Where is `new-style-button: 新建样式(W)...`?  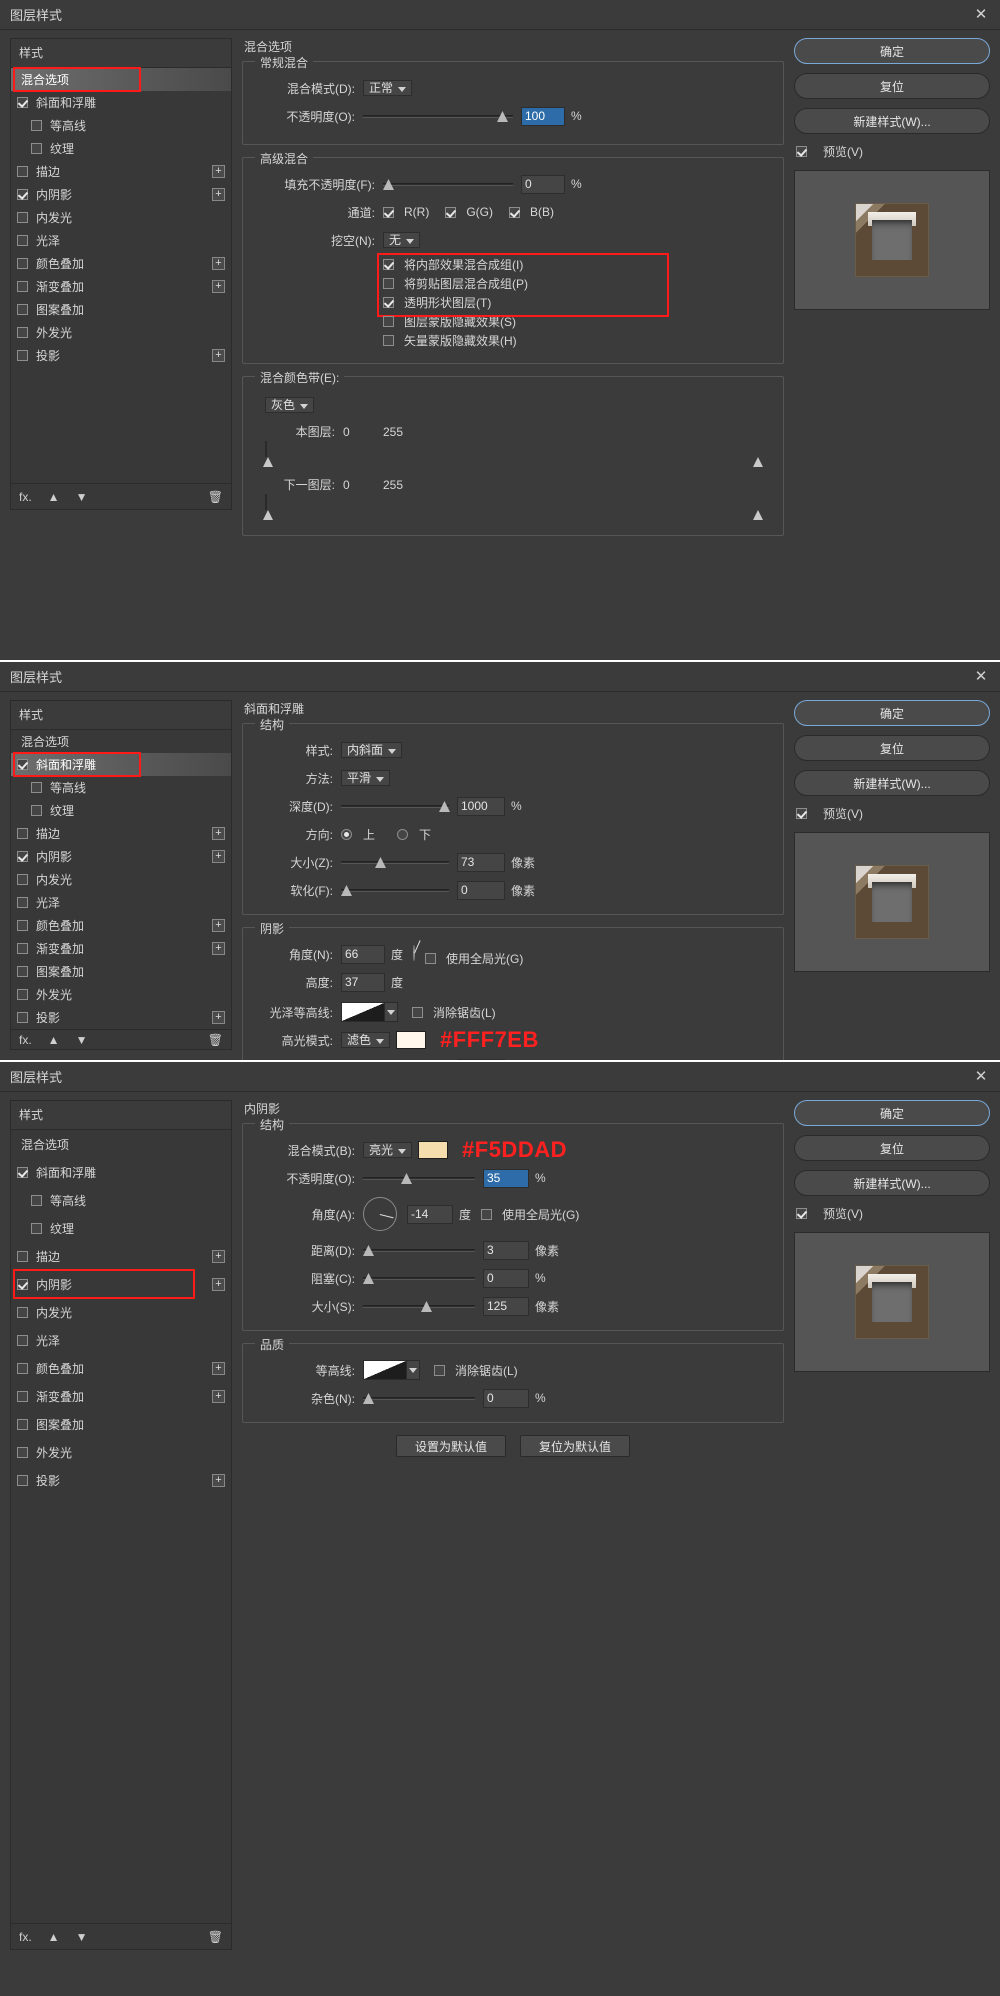
new-style-button: 新建样式(W)... is located at coordinates (892, 1183).